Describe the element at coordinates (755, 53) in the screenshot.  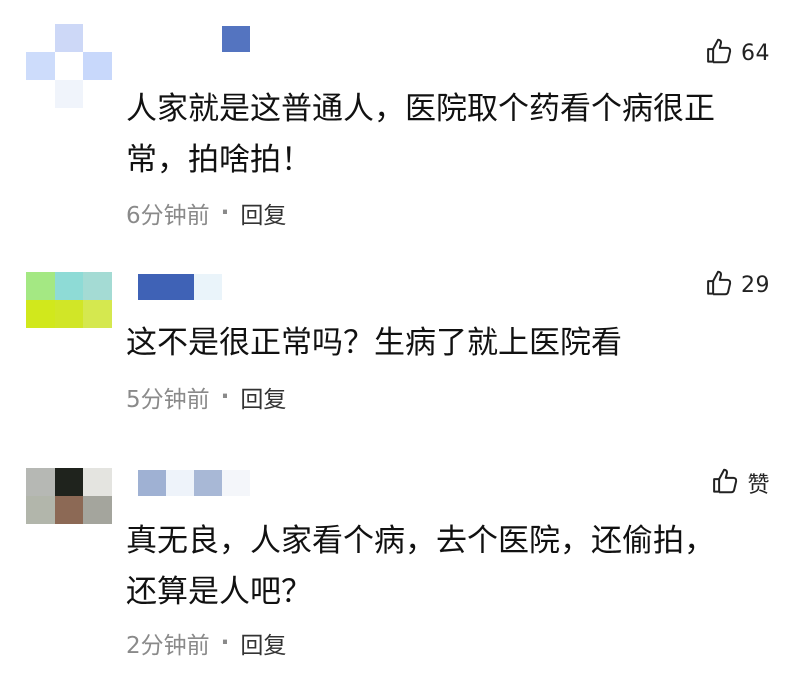
I see `like-count: 64` at that location.